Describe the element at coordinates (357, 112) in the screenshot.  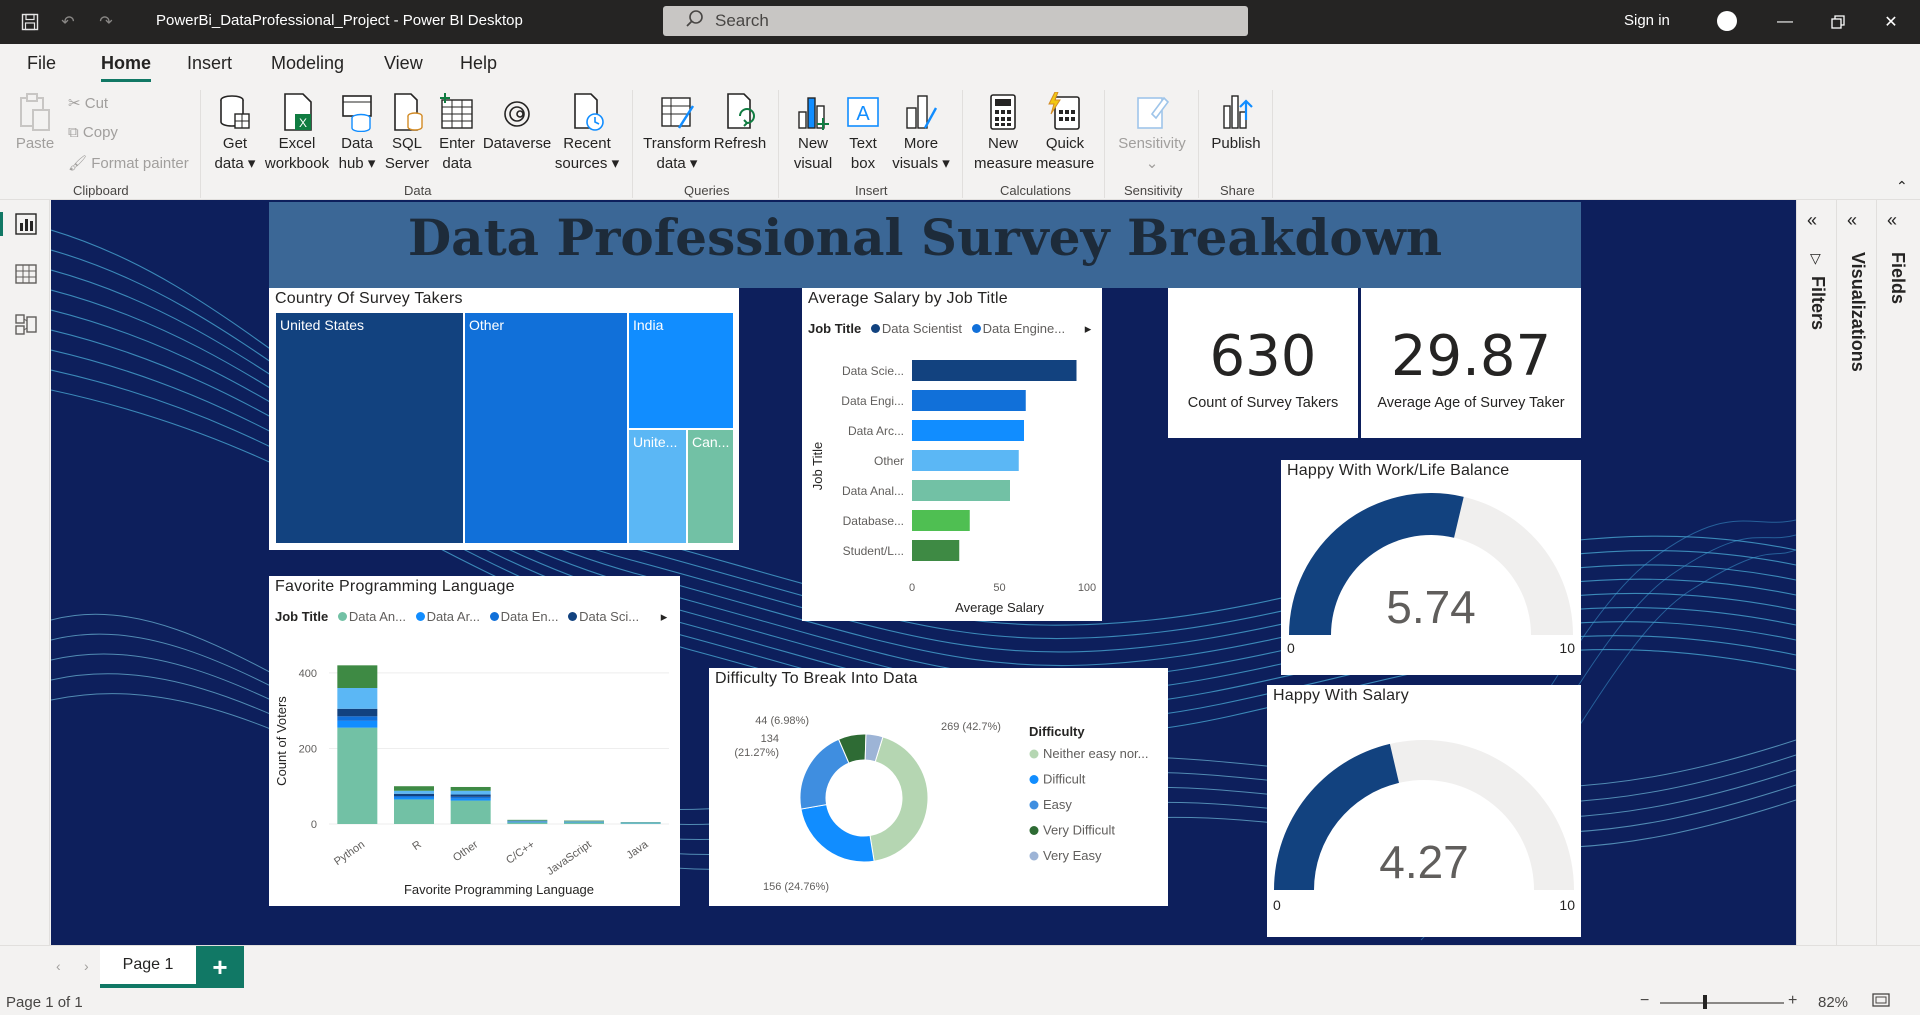
I see `data-hub-icon` at that location.